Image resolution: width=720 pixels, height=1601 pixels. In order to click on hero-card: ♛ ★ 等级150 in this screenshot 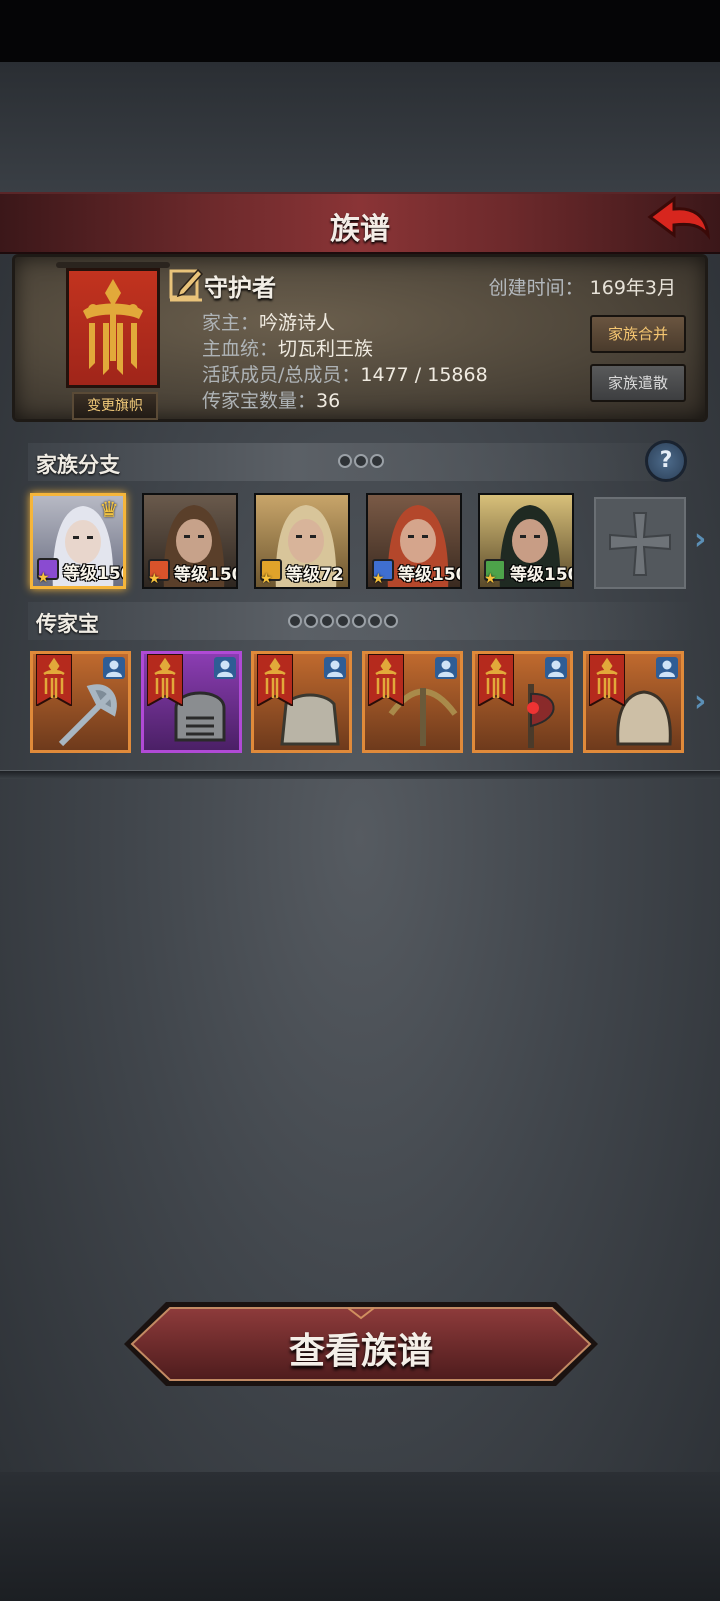, I will do `click(78, 541)`.